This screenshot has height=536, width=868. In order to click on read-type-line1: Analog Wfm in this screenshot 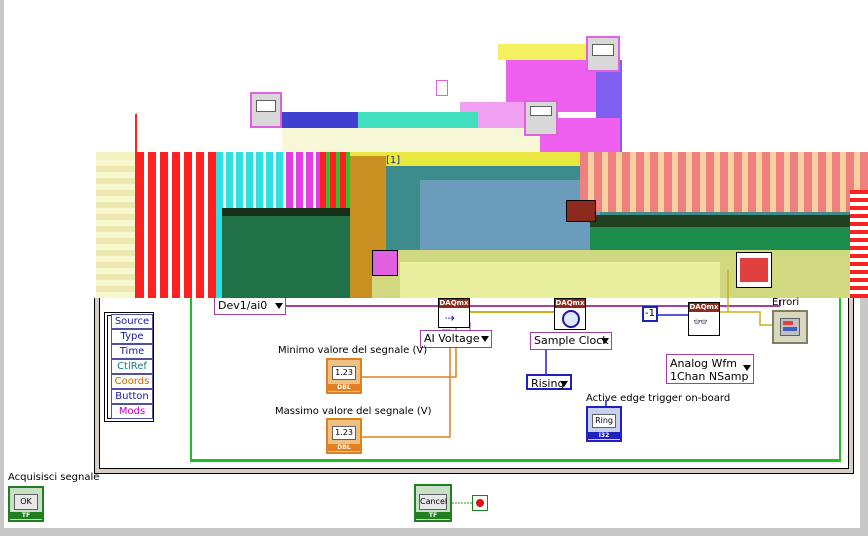, I will do `click(703, 363)`.